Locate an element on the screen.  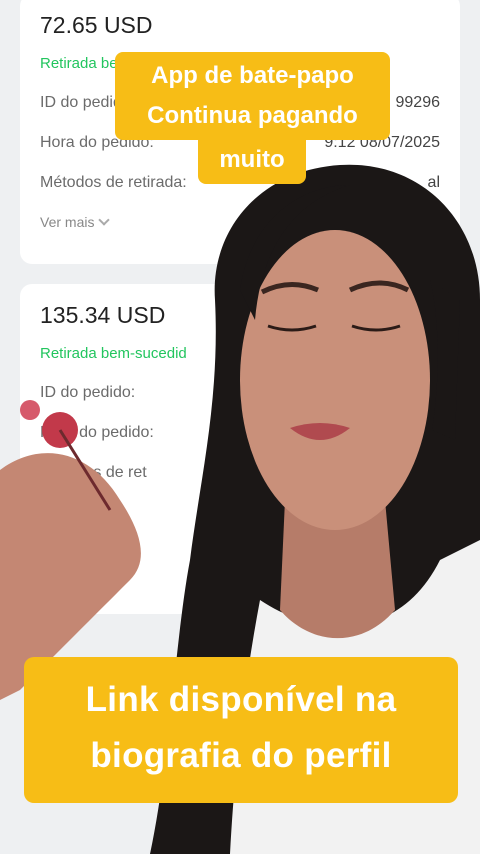
order-id-row: ID do pedido: is located at coordinates (240, 393).